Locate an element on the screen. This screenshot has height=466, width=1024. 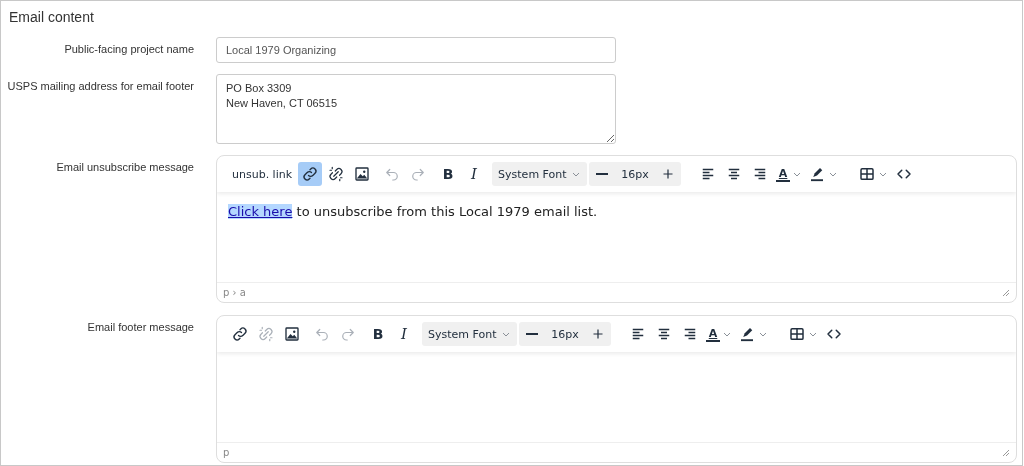
field-label: Email unsubscribe message is located at coordinates (125, 167).